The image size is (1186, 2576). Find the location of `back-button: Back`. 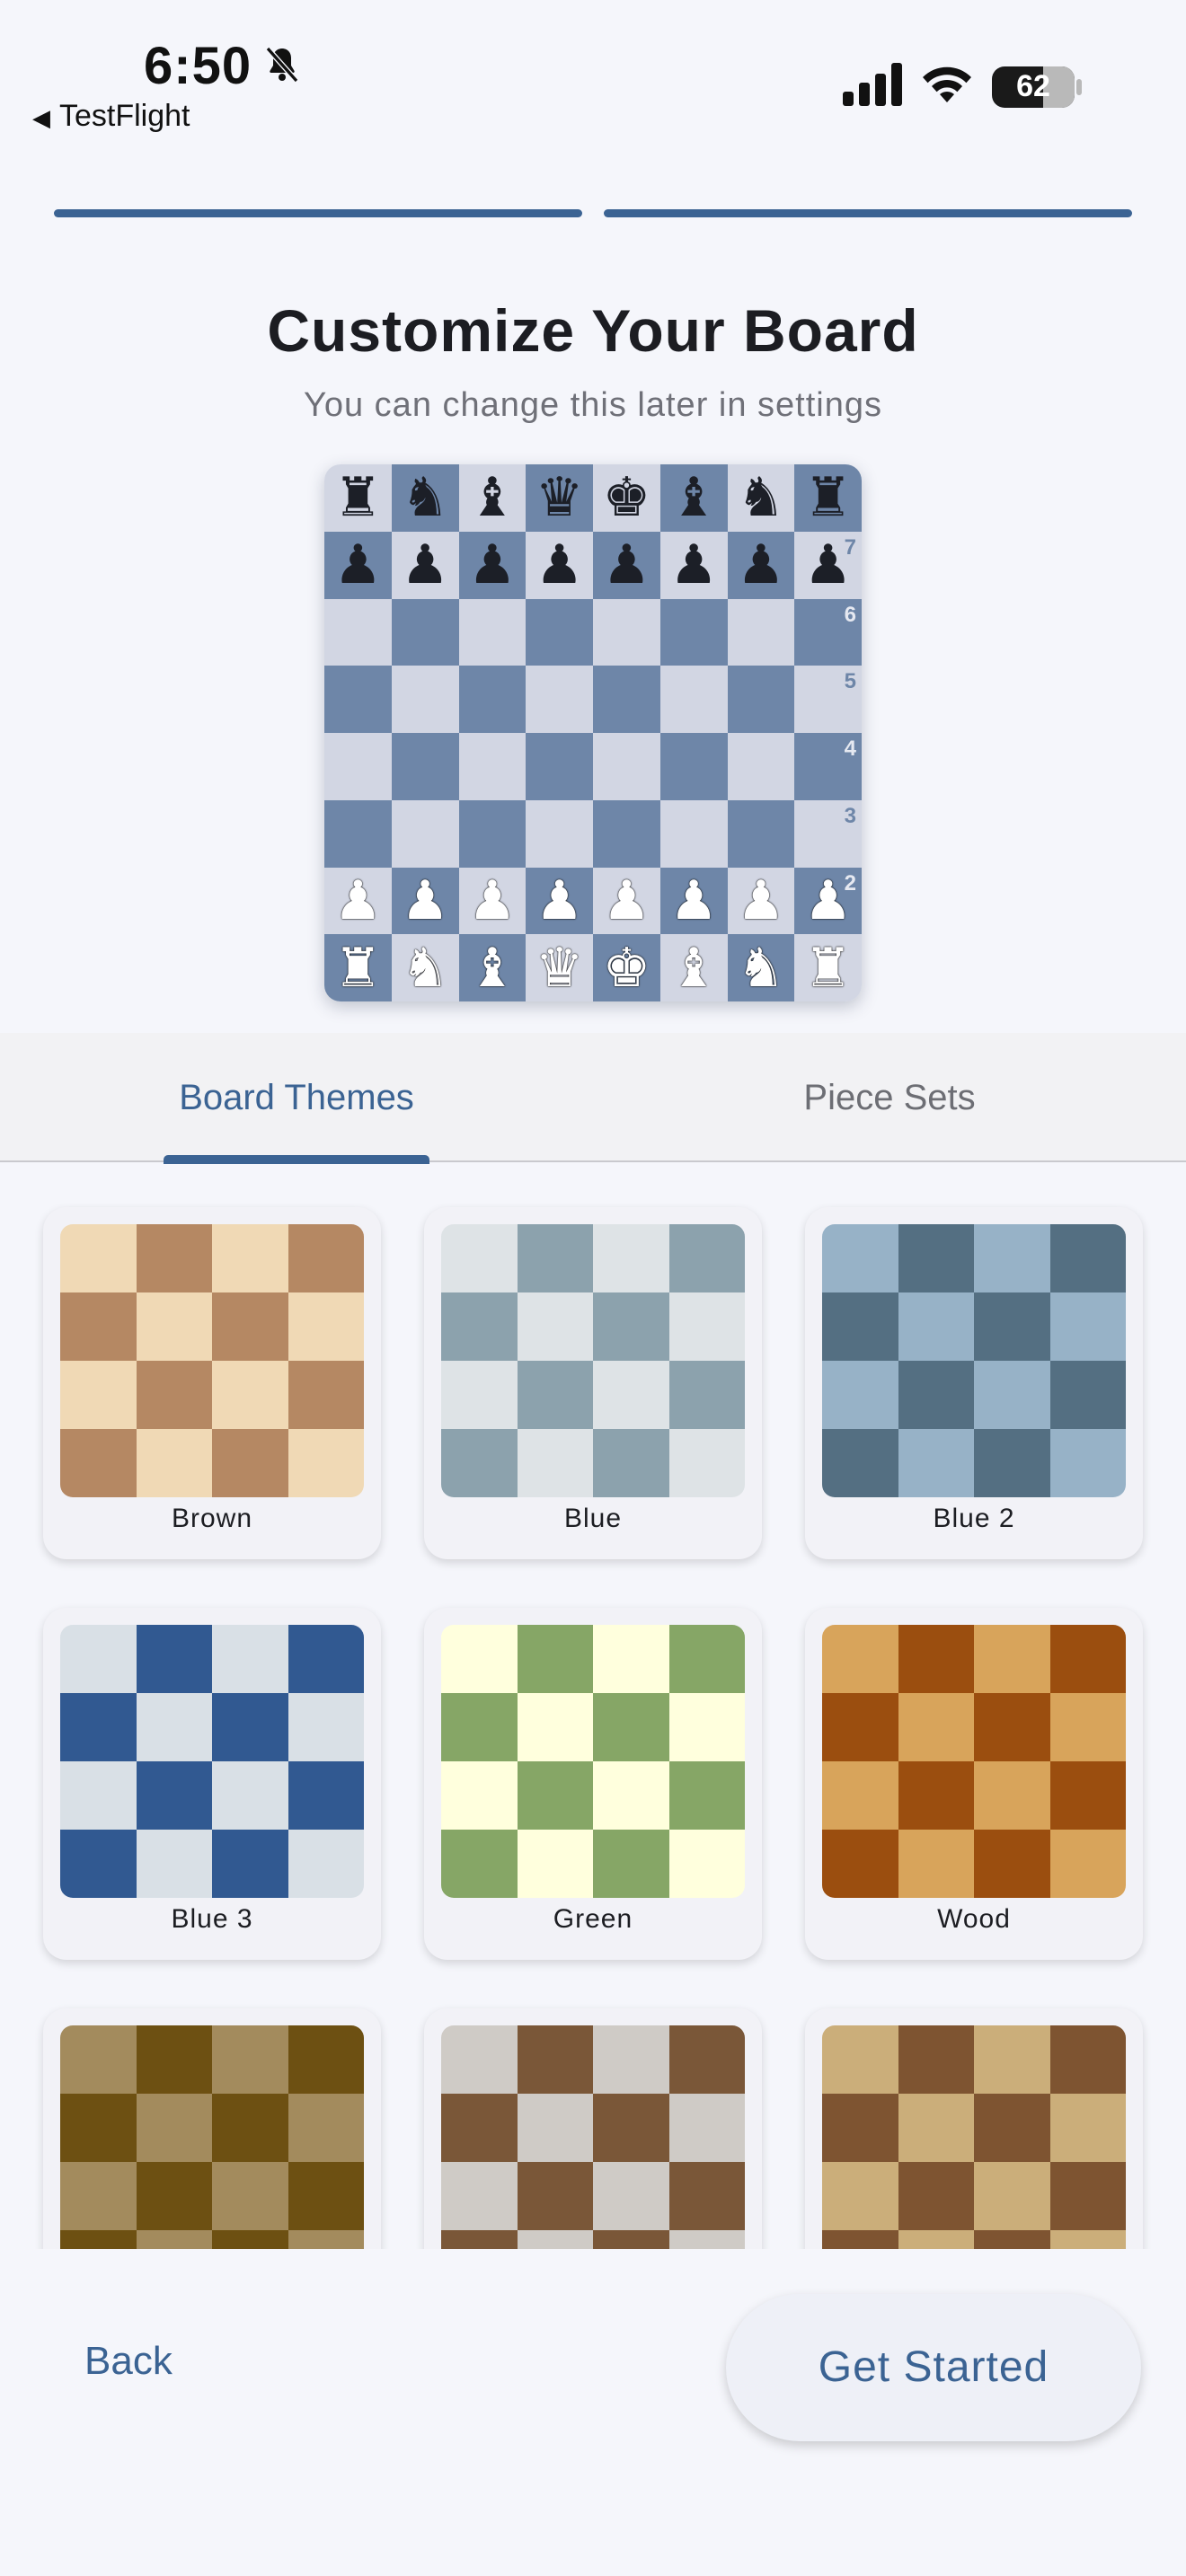

back-button: Back is located at coordinates (128, 2361).